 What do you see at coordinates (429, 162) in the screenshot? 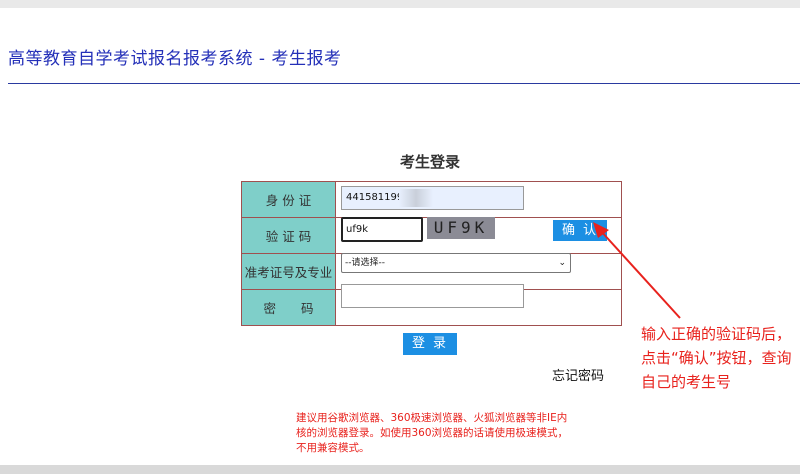
I see `login-title: 考生登录` at bounding box center [429, 162].